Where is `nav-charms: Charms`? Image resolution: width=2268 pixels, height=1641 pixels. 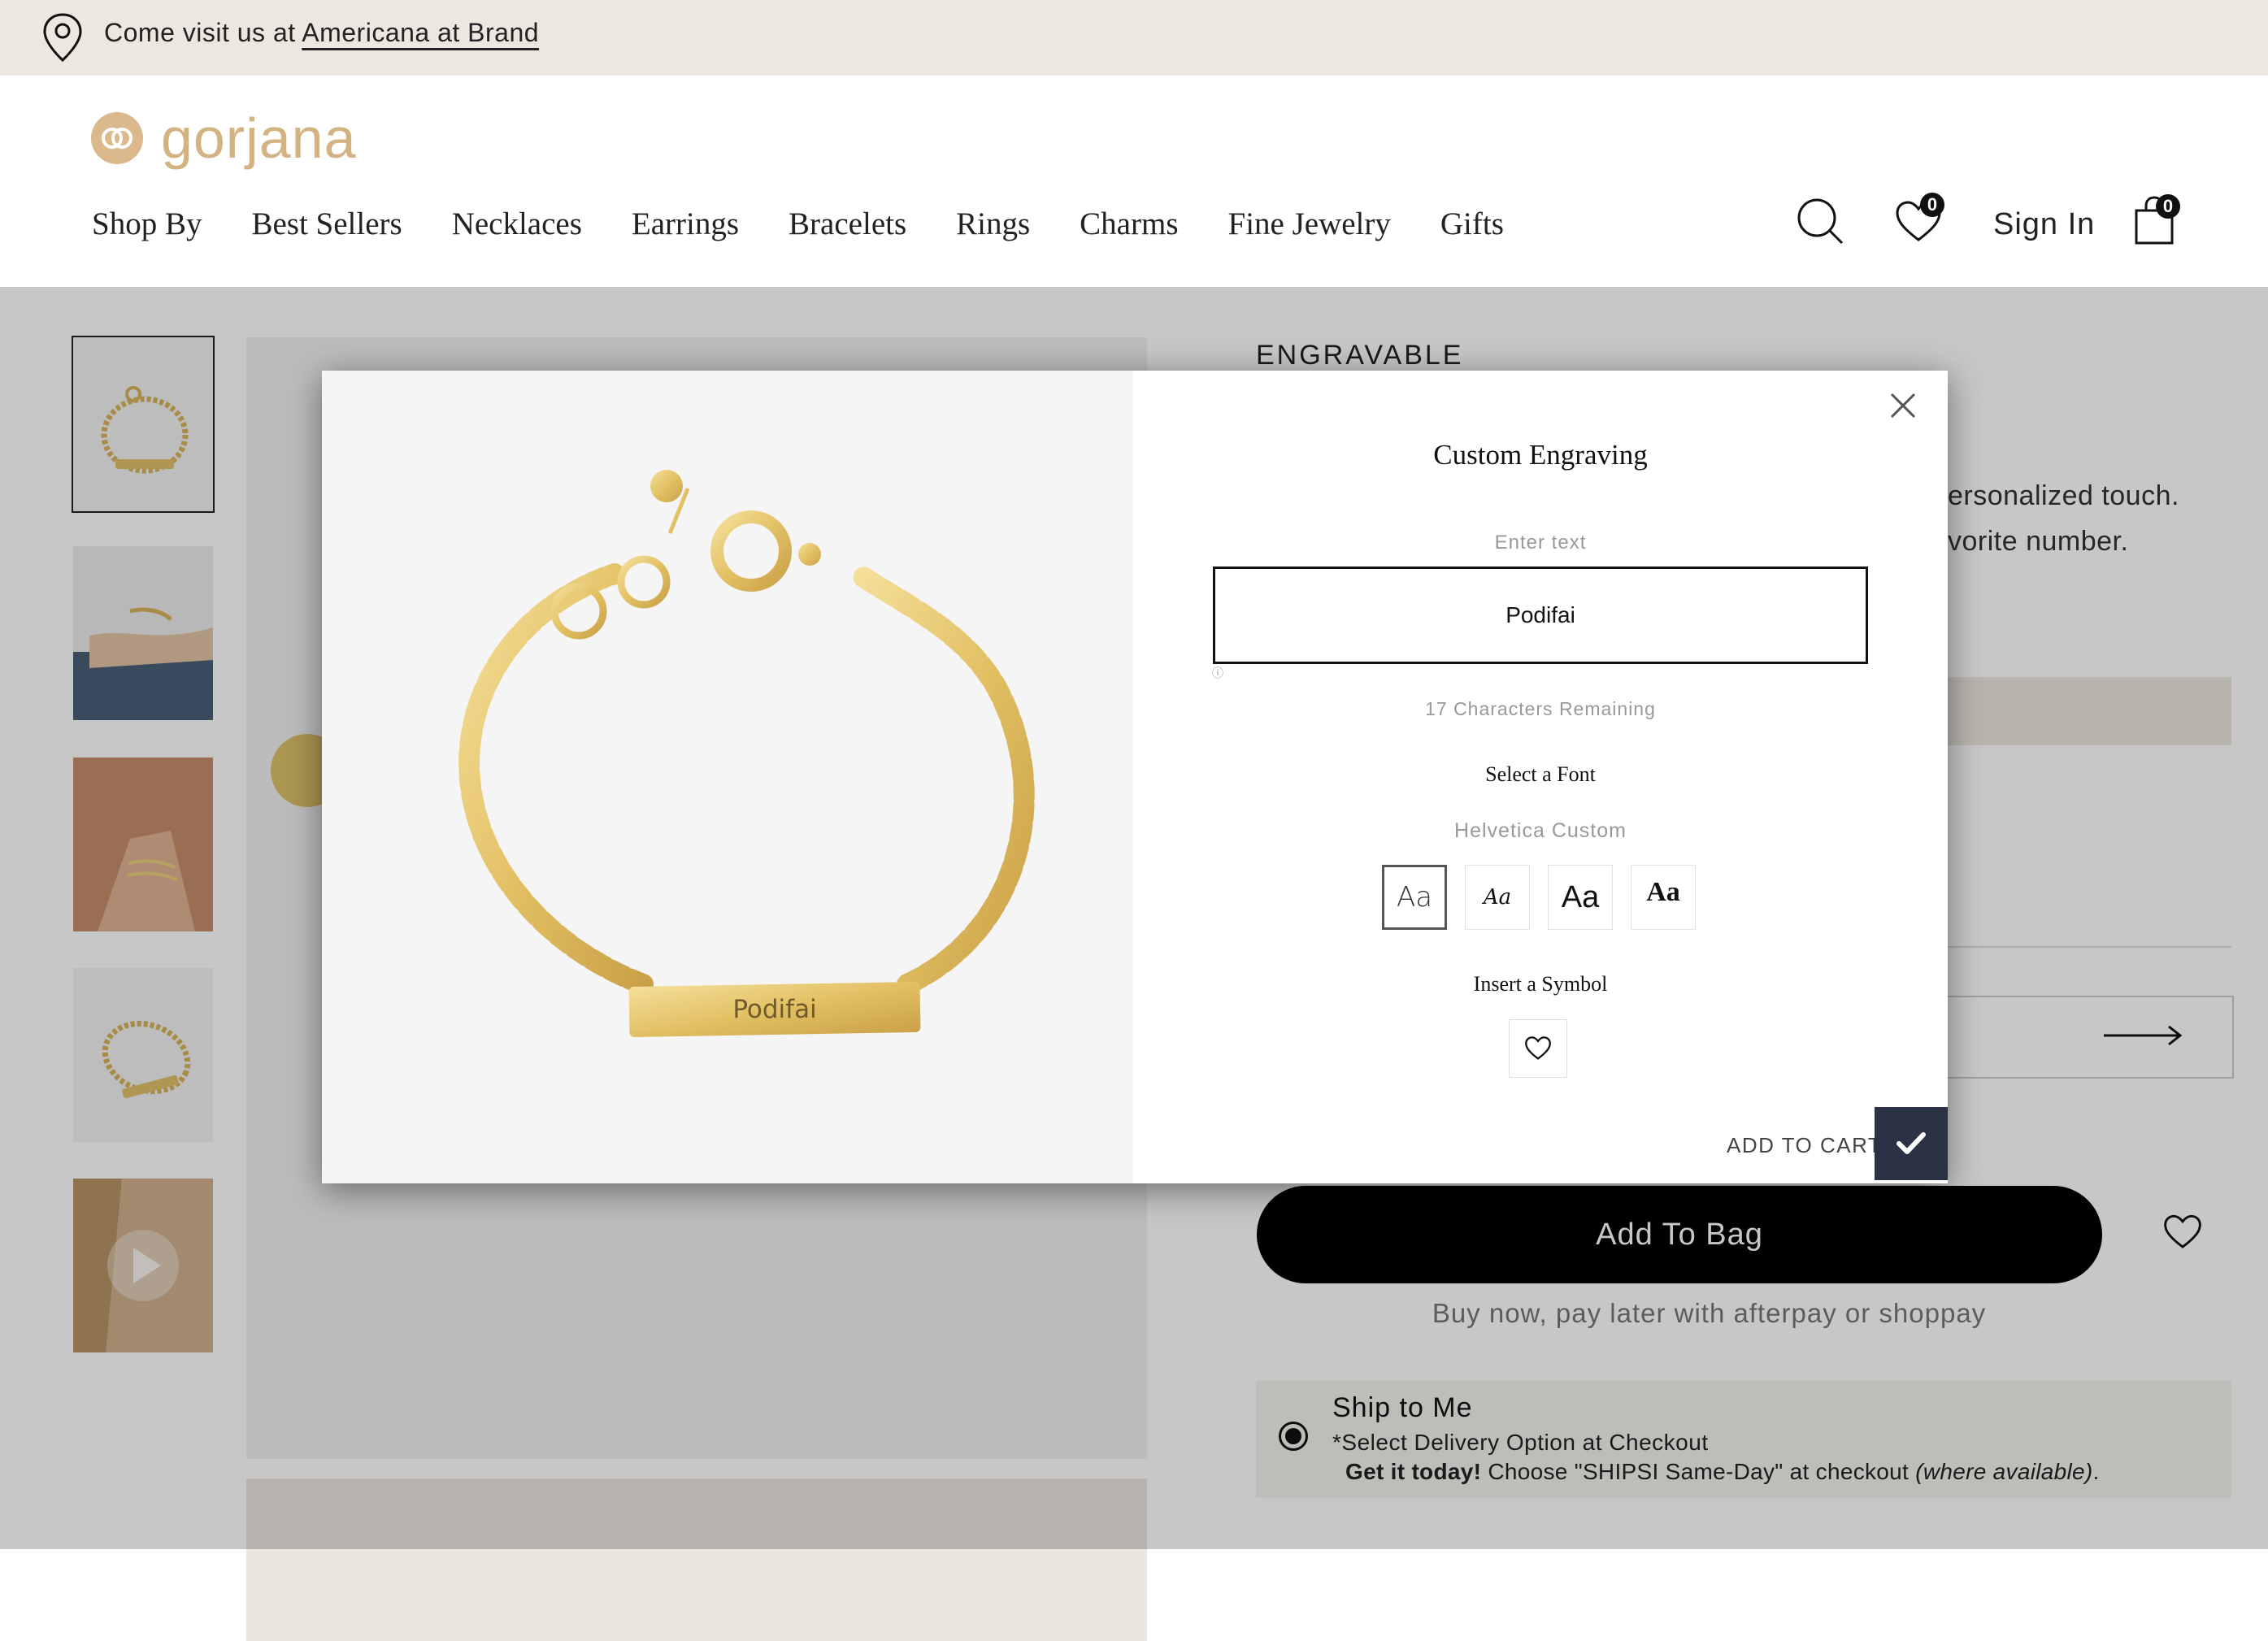
nav-charms: Charms is located at coordinates (1129, 224).